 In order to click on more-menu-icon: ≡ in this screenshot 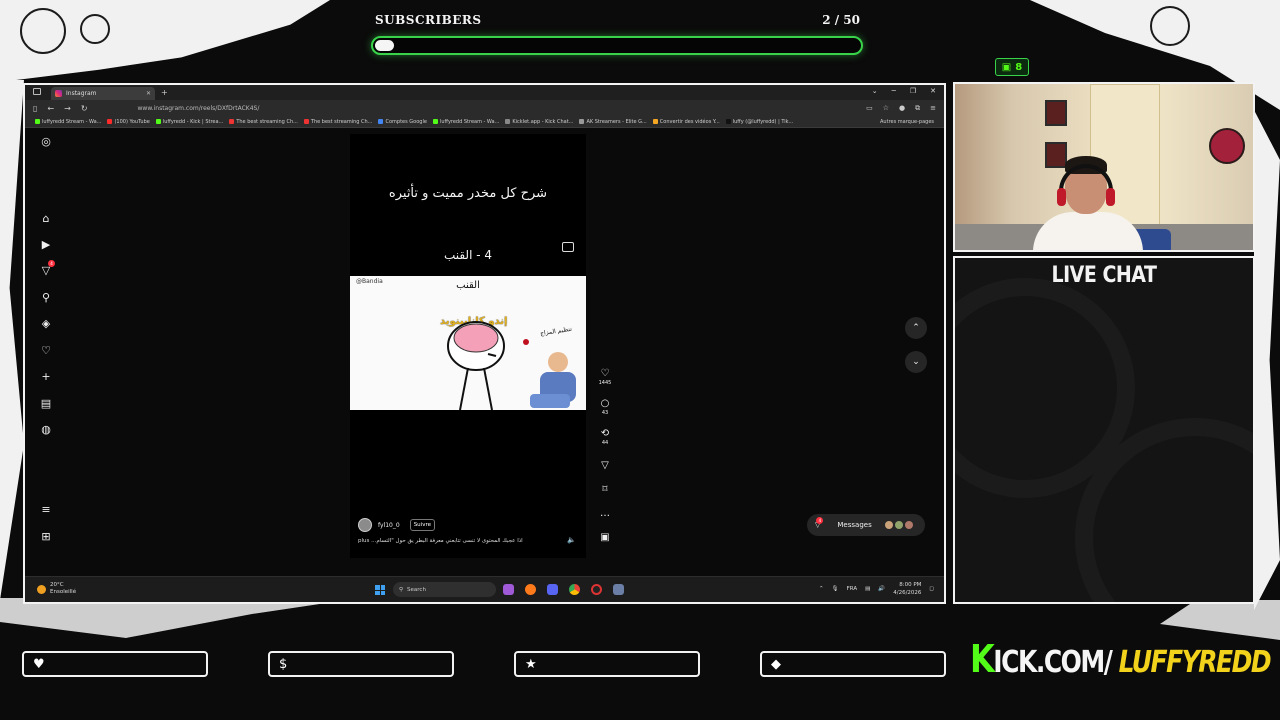, I will do `click(46, 510)`.